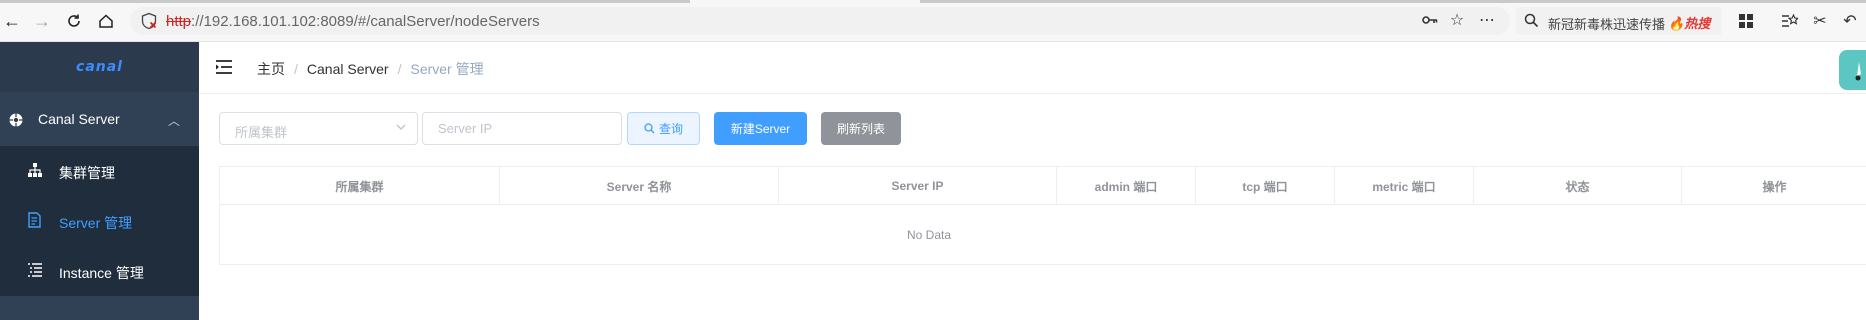 The height and width of the screenshot is (320, 1866). What do you see at coordinates (224, 67) in the screenshot?
I see `hamburger-icon` at bounding box center [224, 67].